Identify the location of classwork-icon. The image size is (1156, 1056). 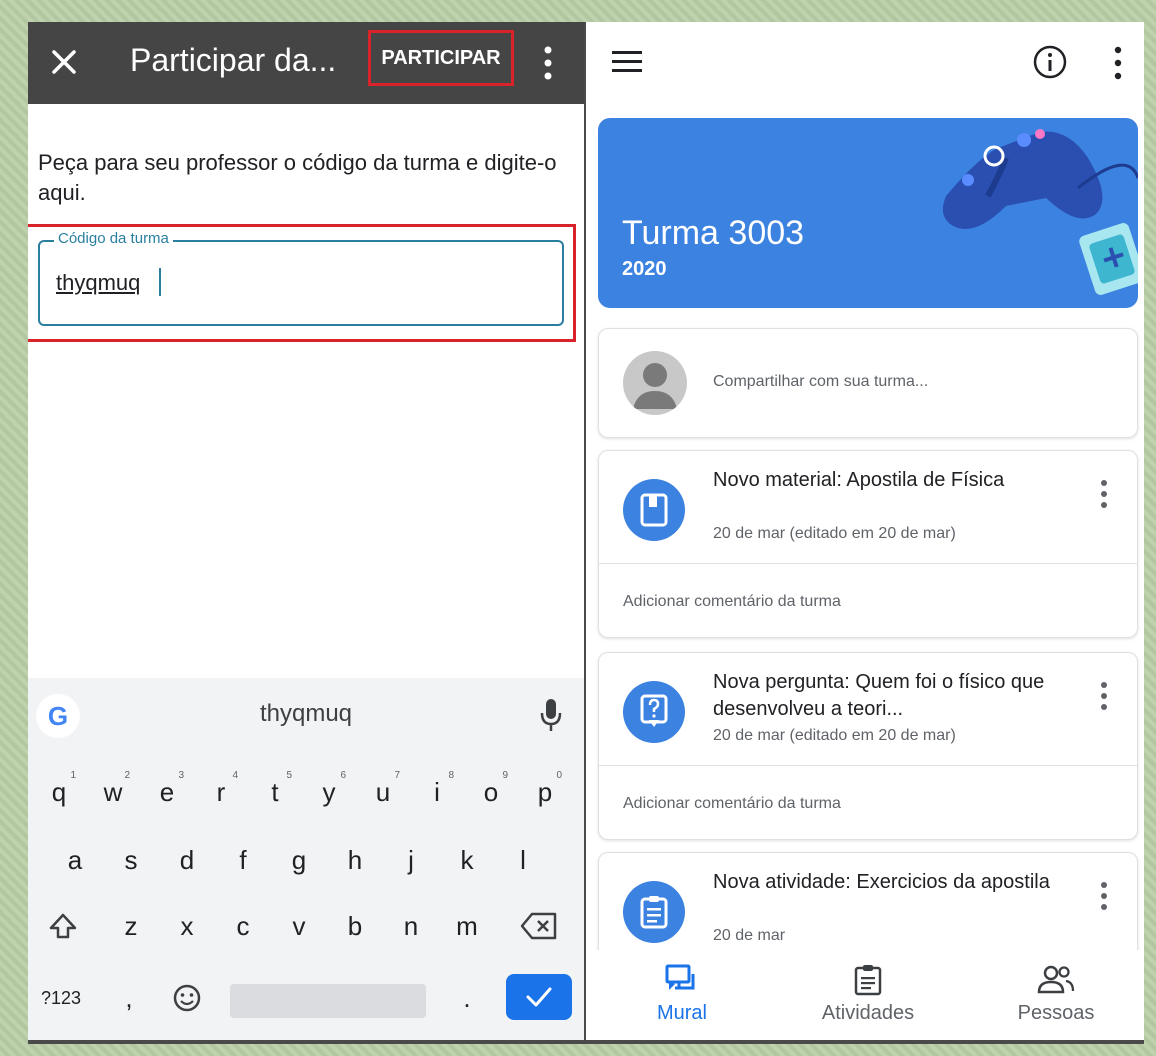
(868, 980).